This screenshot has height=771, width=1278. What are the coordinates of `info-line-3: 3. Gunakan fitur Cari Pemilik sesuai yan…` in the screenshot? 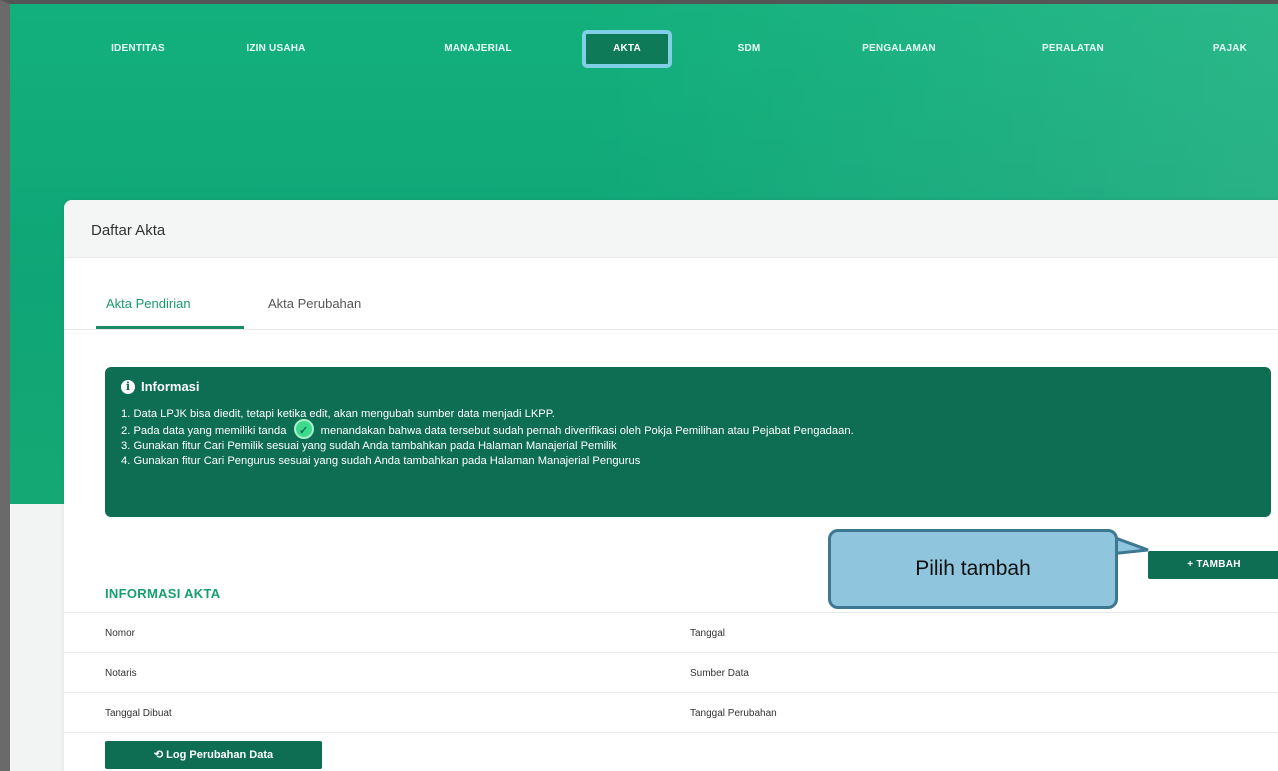 It's located at (369, 445).